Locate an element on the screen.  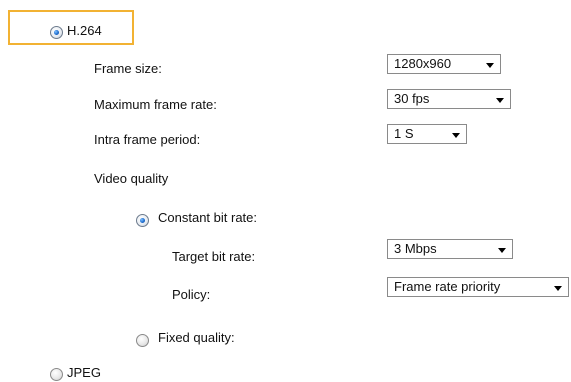
intra-frame-period-label: Intra frame period: is located at coordinates (147, 139).